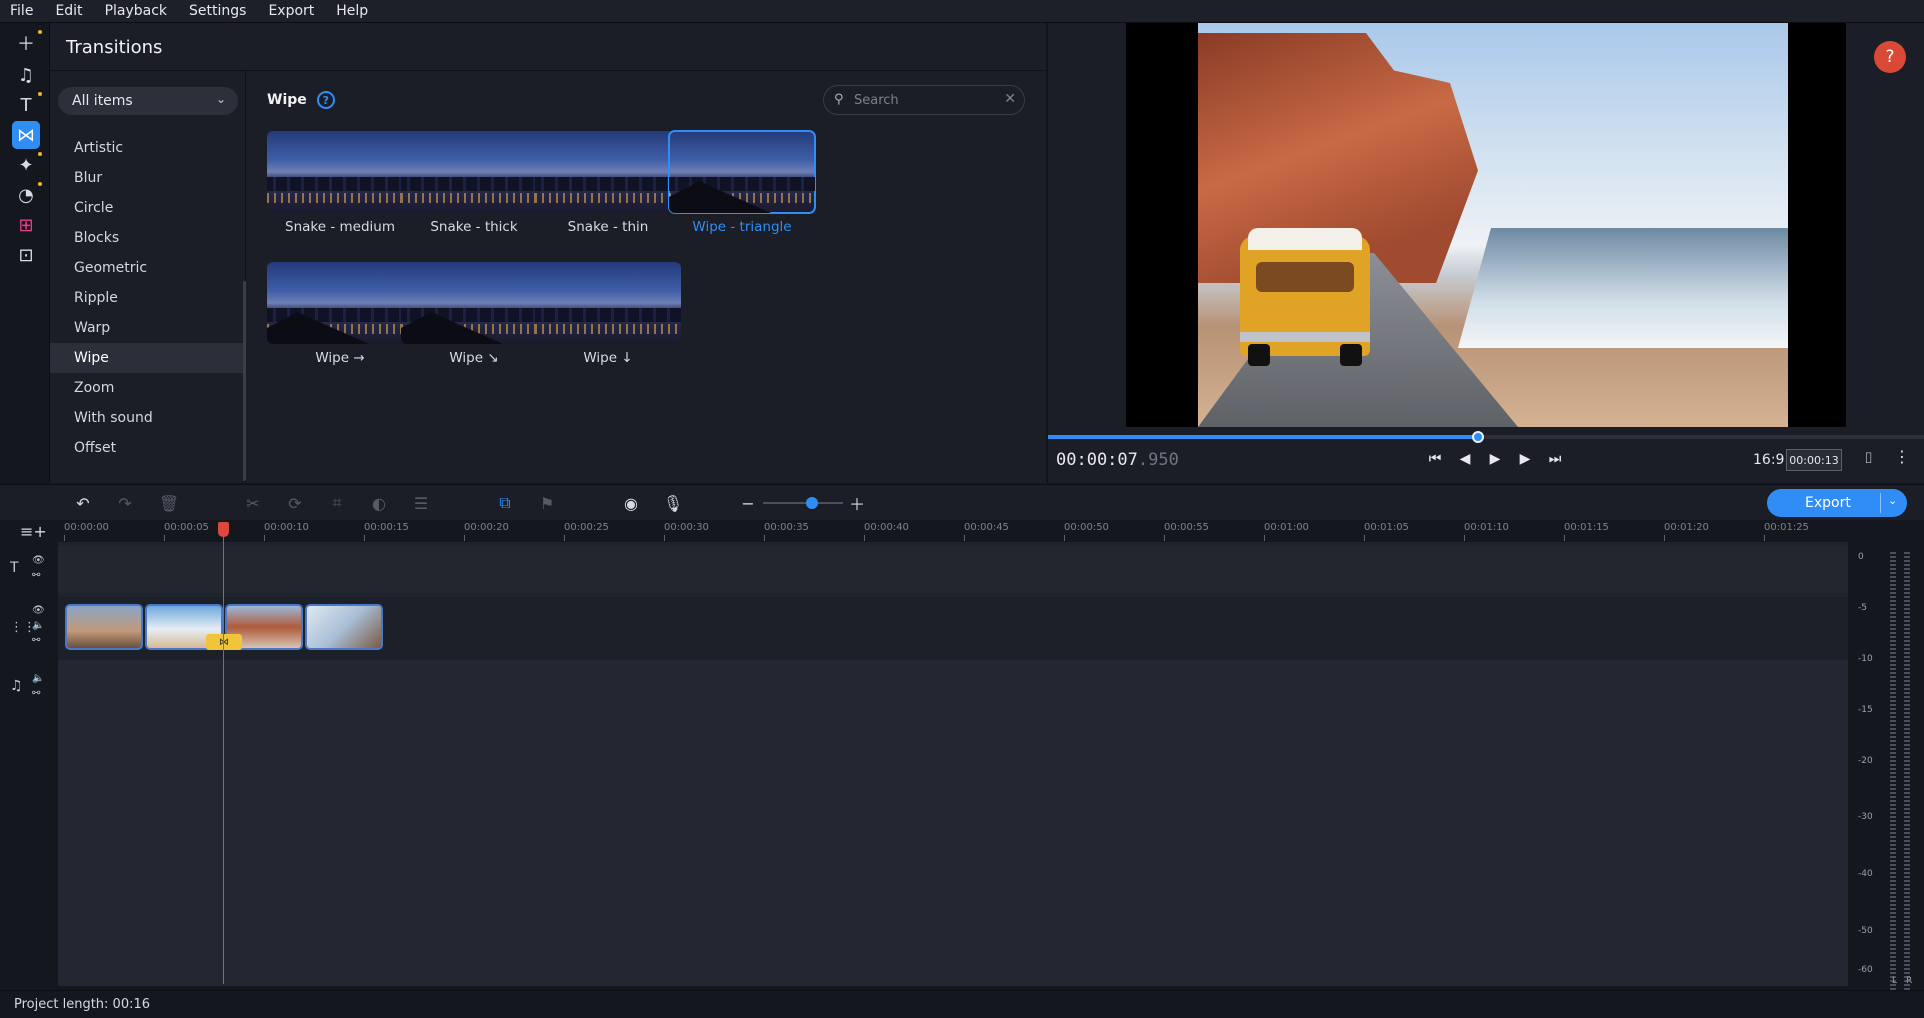 The height and width of the screenshot is (1018, 1924). Describe the element at coordinates (146, 328) in the screenshot. I see `category-warp: Warp` at that location.